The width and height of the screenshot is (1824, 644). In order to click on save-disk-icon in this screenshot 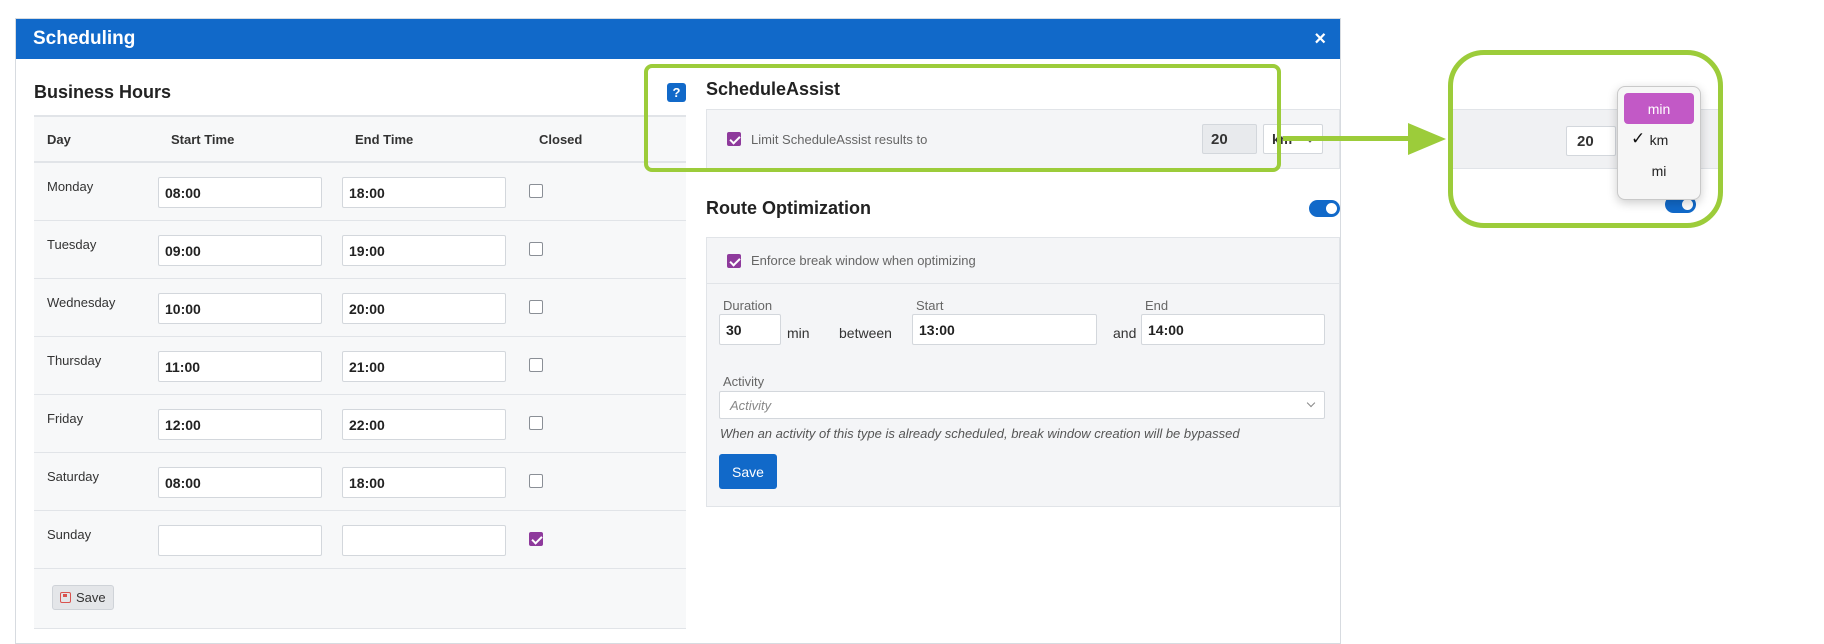, I will do `click(65, 597)`.